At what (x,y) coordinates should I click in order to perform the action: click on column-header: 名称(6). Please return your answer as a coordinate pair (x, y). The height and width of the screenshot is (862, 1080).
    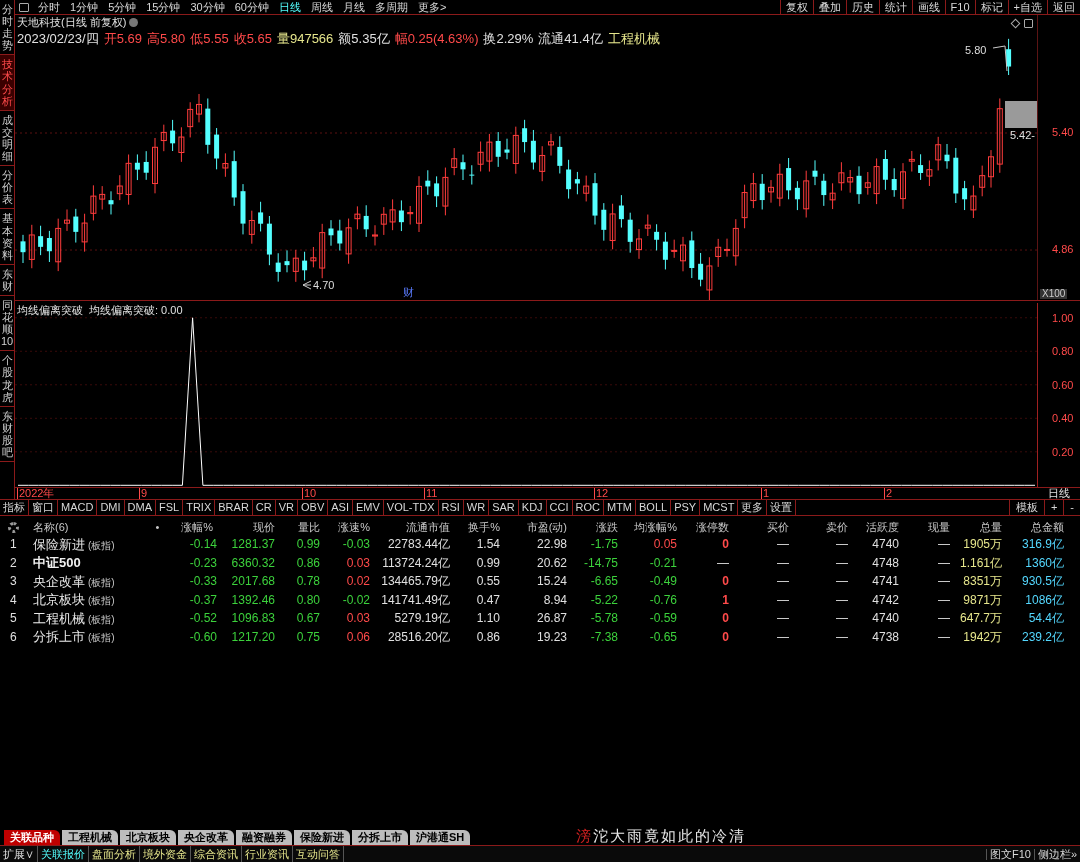
    Looking at the image, I should click on (90, 527).